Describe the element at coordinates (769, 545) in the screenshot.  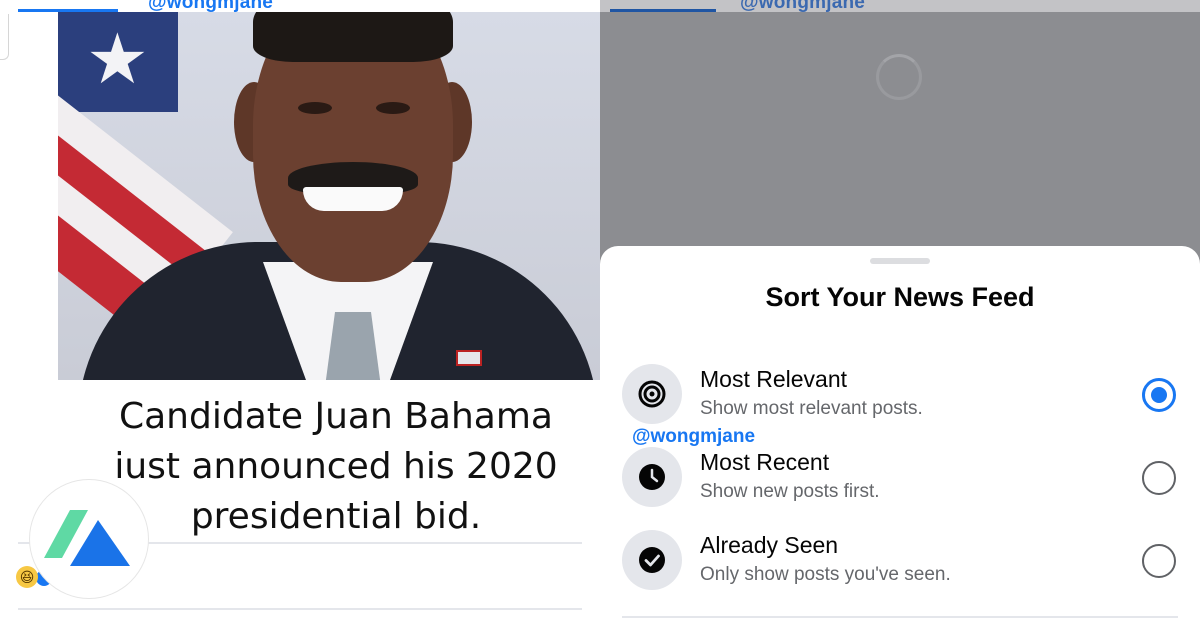
I see `option-label: Already Seen` at that location.